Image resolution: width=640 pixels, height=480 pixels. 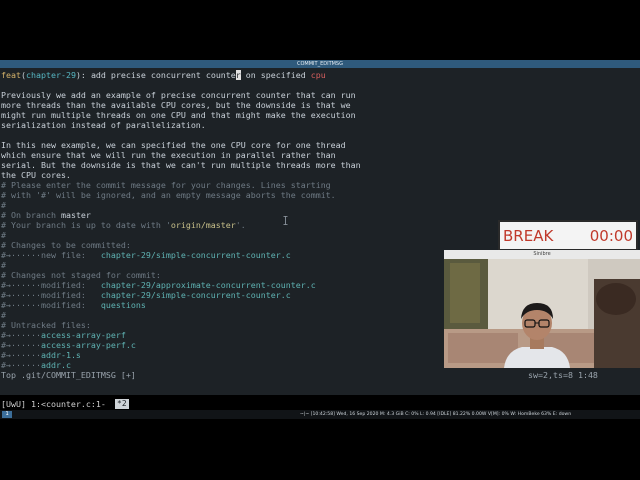 What do you see at coordinates (7, 414) in the screenshot?
I see `workspace-tag: 1` at bounding box center [7, 414].